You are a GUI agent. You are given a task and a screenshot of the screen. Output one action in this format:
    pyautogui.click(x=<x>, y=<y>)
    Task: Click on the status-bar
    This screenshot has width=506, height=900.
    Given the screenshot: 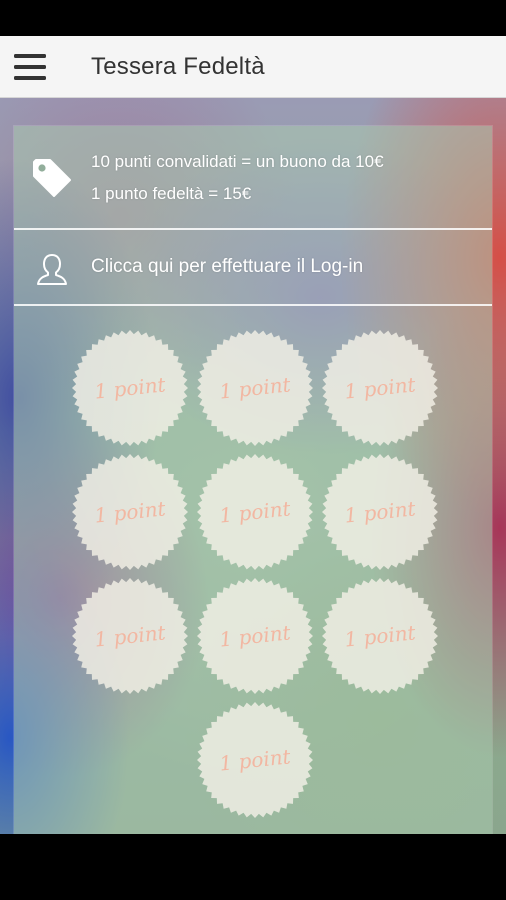 What is the action you would take?
    pyautogui.click(x=253, y=18)
    